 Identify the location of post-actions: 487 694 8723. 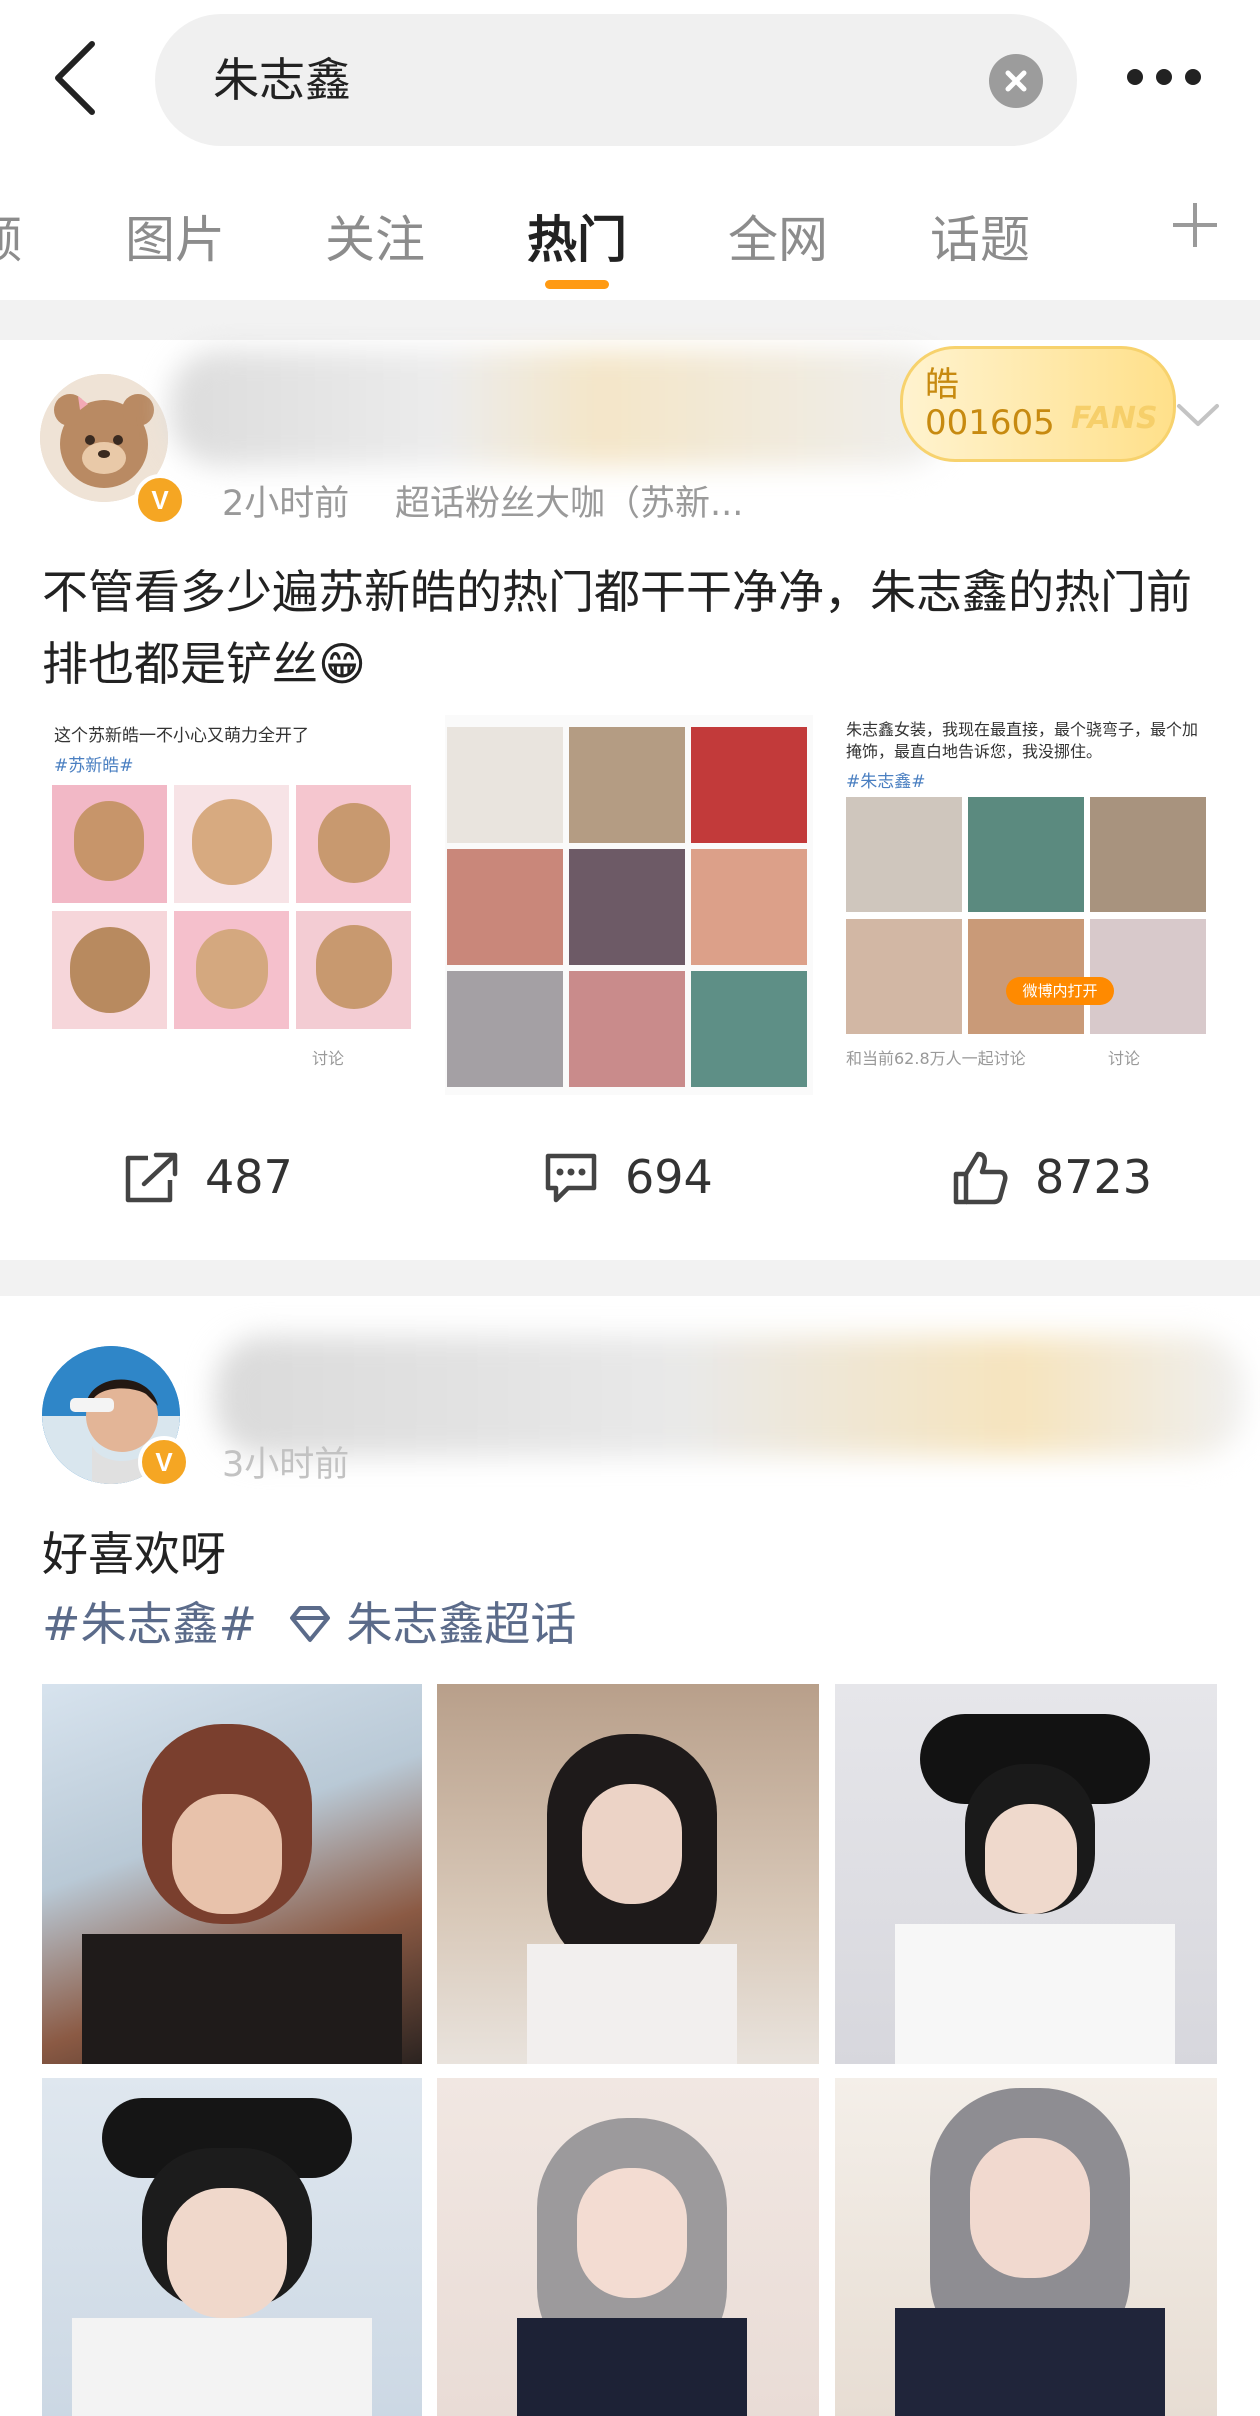
(630, 1180).